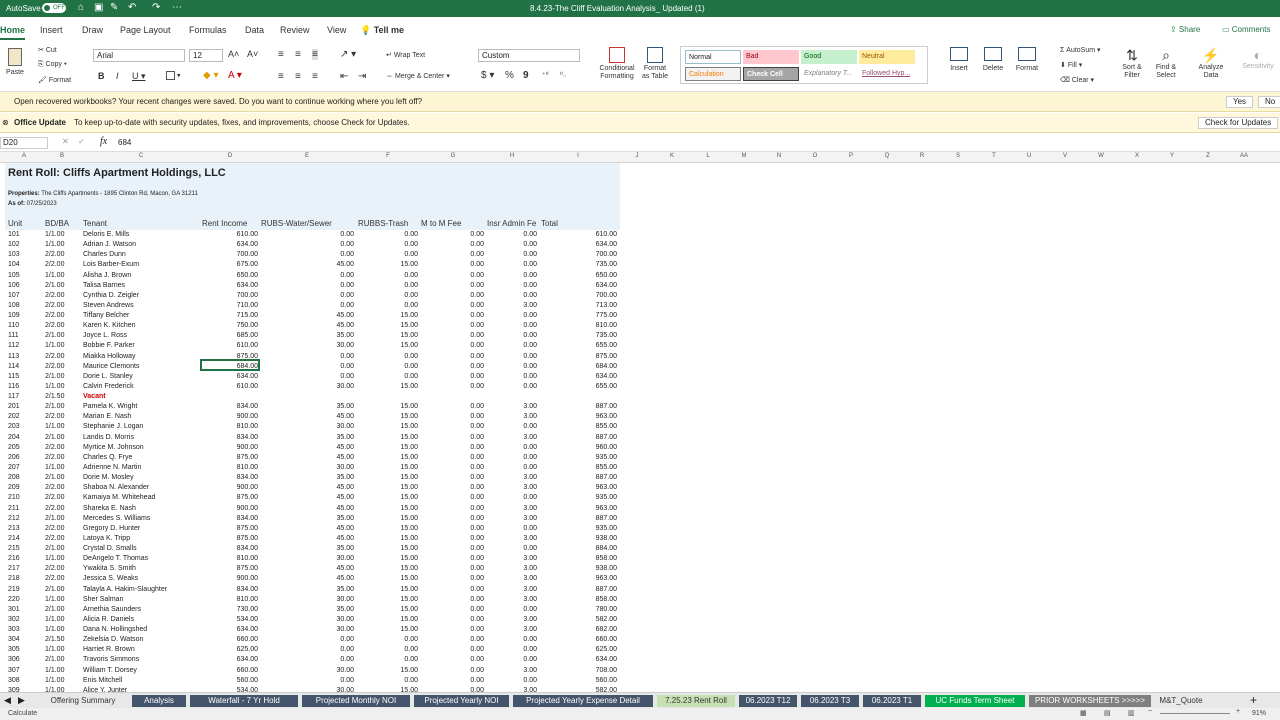  Describe the element at coordinates (113, 427) in the screenshot. I see `table-cell: Stephanie J. Logan` at that location.